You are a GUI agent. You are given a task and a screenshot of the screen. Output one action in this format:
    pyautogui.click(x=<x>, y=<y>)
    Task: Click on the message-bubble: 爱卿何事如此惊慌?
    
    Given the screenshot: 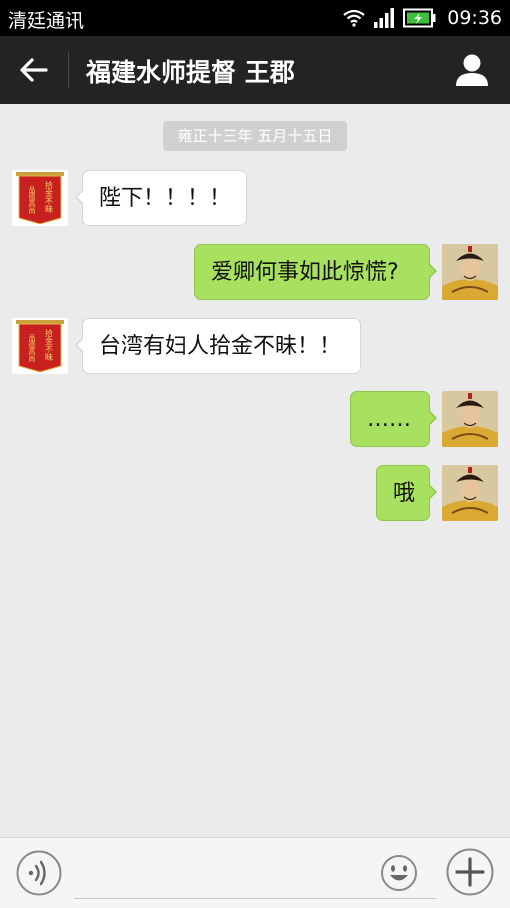 What is the action you would take?
    pyautogui.click(x=315, y=272)
    